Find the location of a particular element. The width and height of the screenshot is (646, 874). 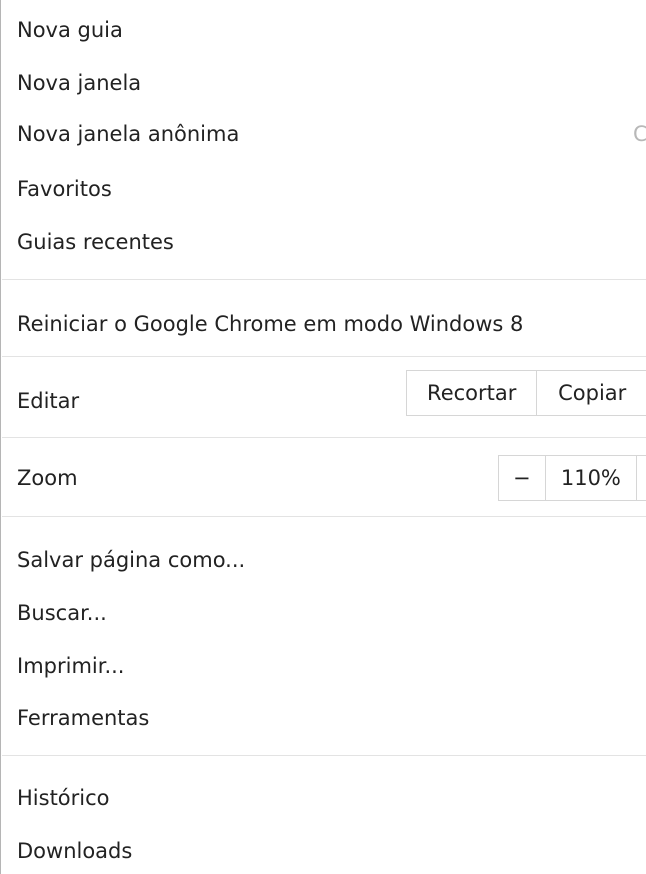

edit-button-group: Recortar Copiar is located at coordinates (526, 393).